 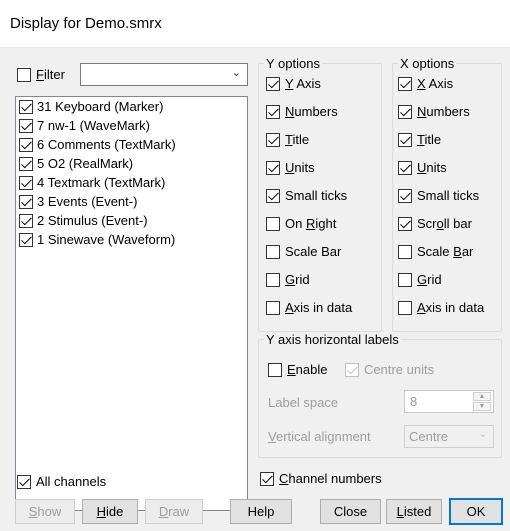 What do you see at coordinates (435, 83) in the screenshot?
I see `x-axis-label: X Axis` at bounding box center [435, 83].